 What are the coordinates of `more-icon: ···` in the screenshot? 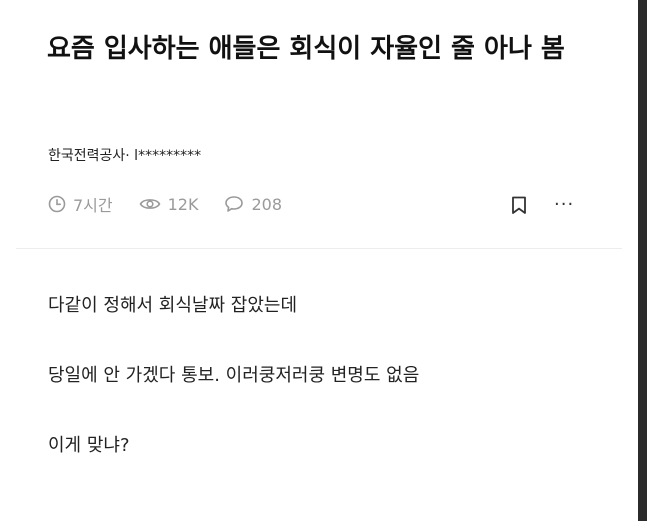 It's located at (564, 204).